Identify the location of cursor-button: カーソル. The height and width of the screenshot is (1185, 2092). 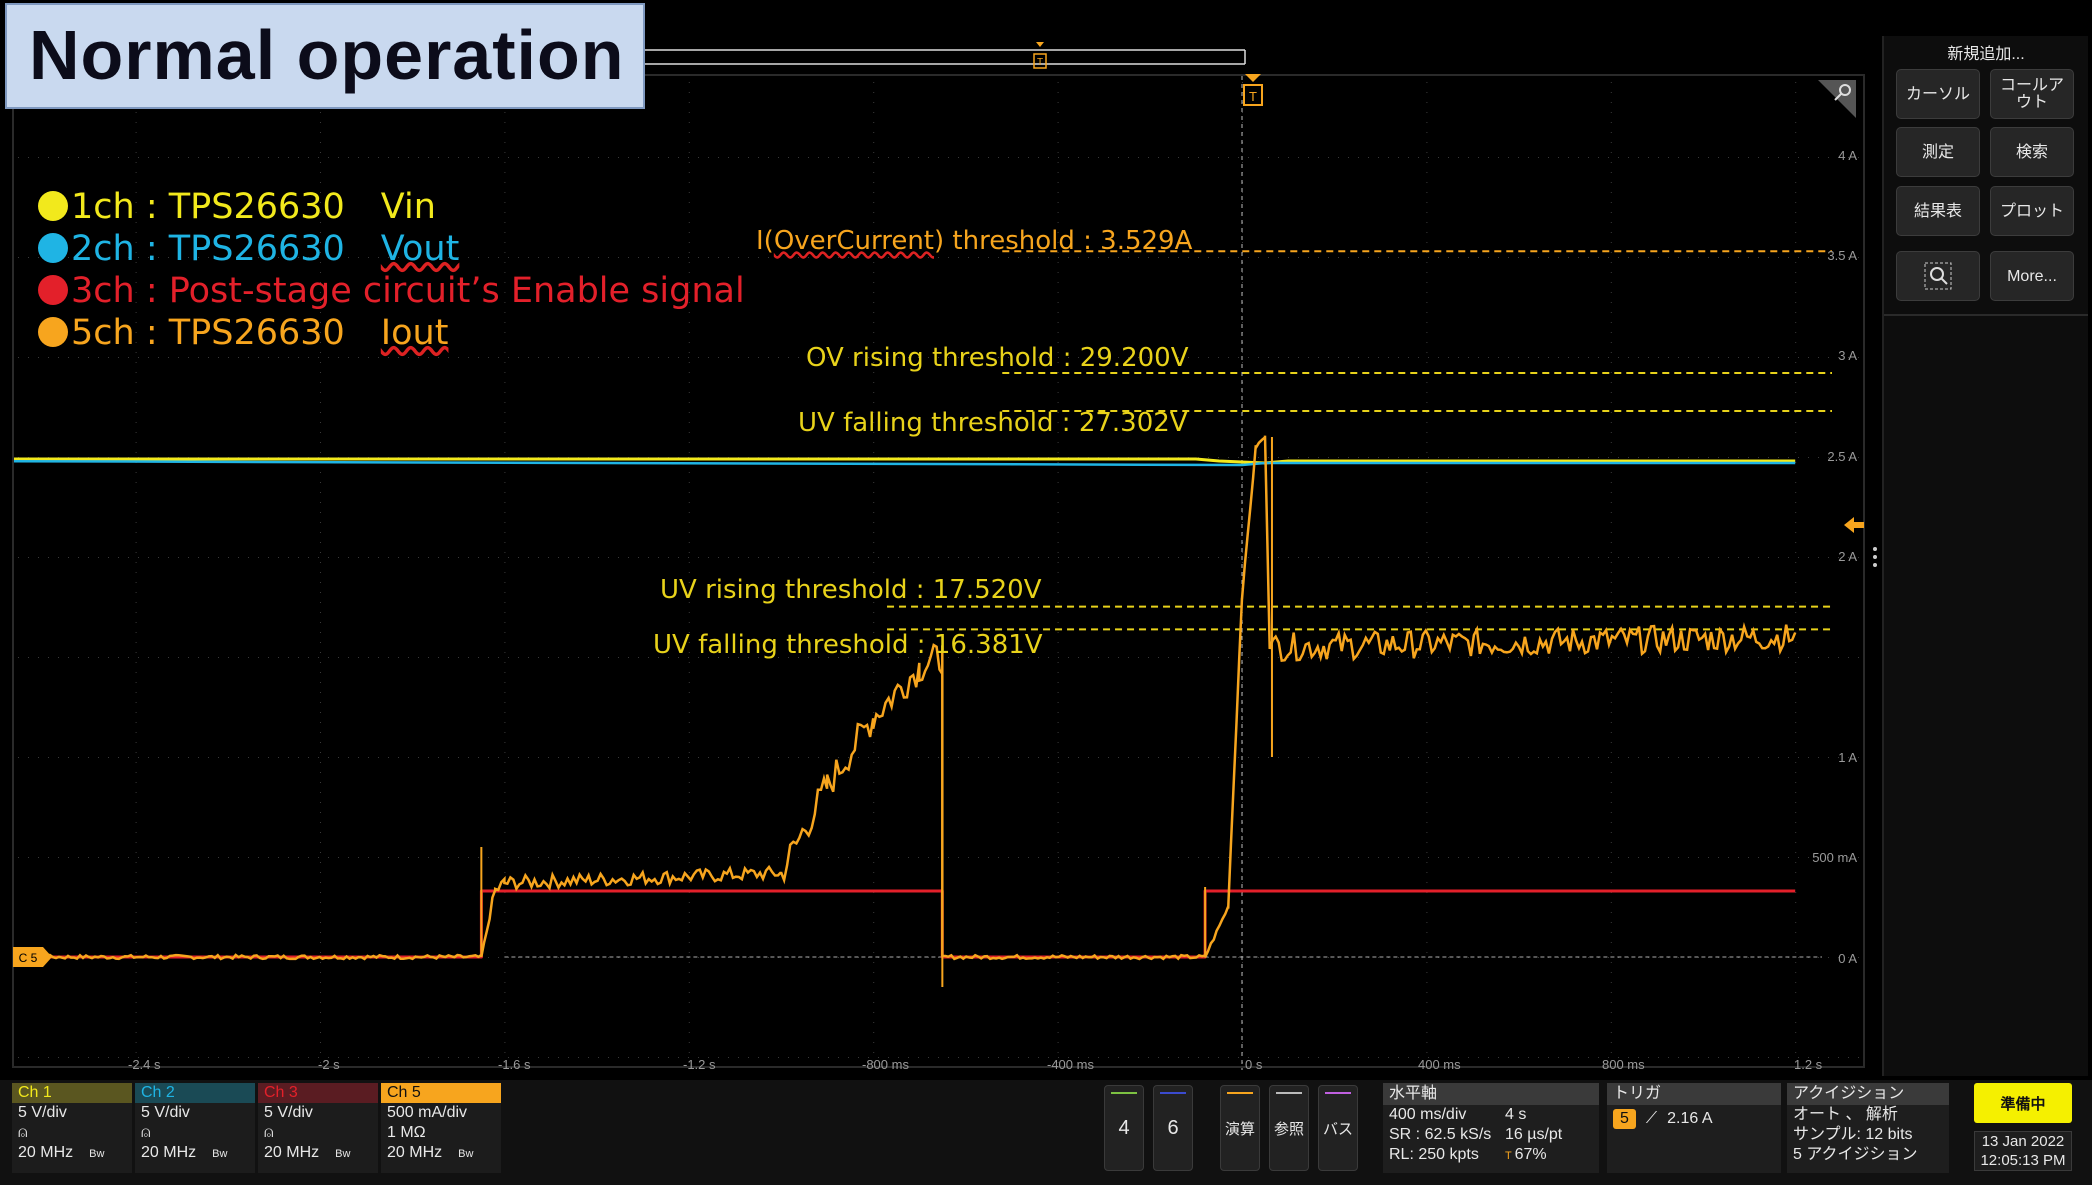
(1938, 94).